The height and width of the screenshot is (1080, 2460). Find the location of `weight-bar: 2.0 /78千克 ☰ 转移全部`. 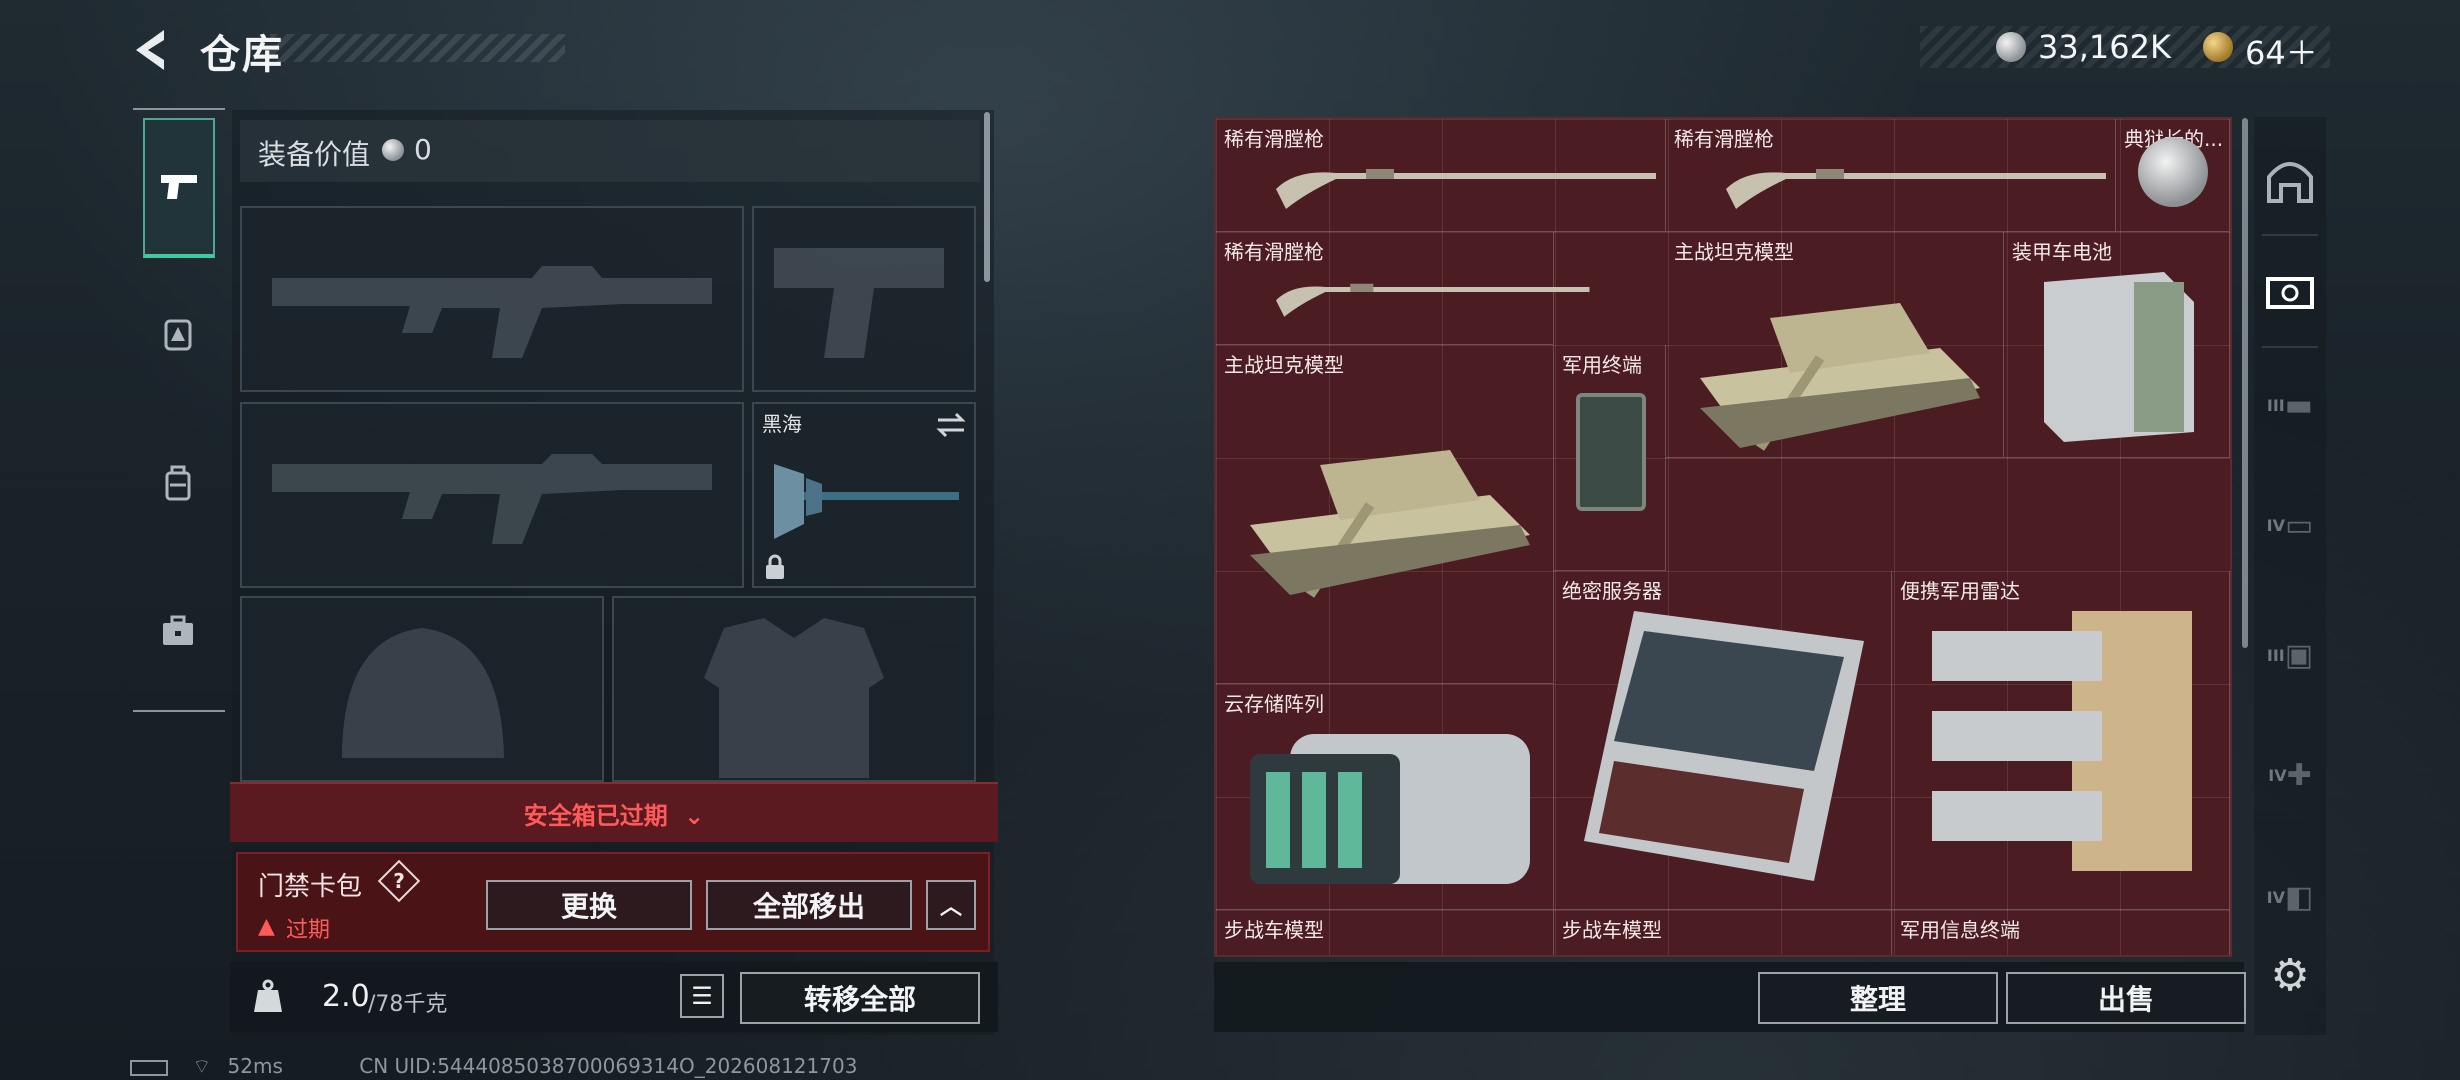

weight-bar: 2.0 /78千克 ☰ 转移全部 is located at coordinates (614, 997).